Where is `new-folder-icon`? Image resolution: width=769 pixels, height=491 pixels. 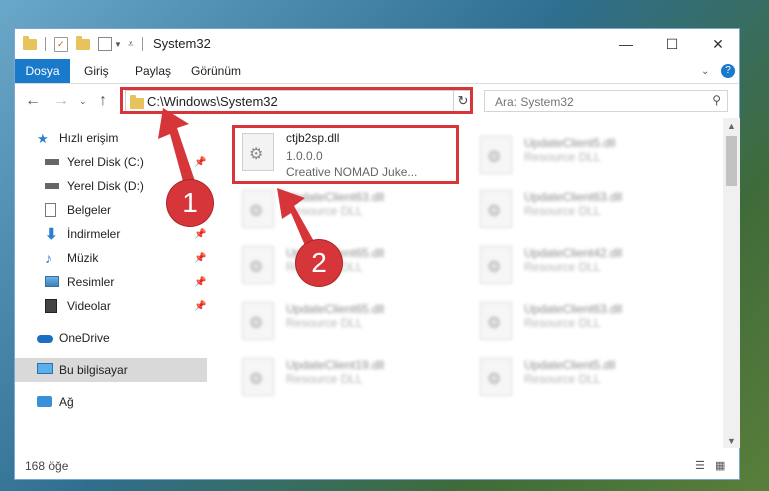
new-folder-icon is located at coordinates (83, 42).